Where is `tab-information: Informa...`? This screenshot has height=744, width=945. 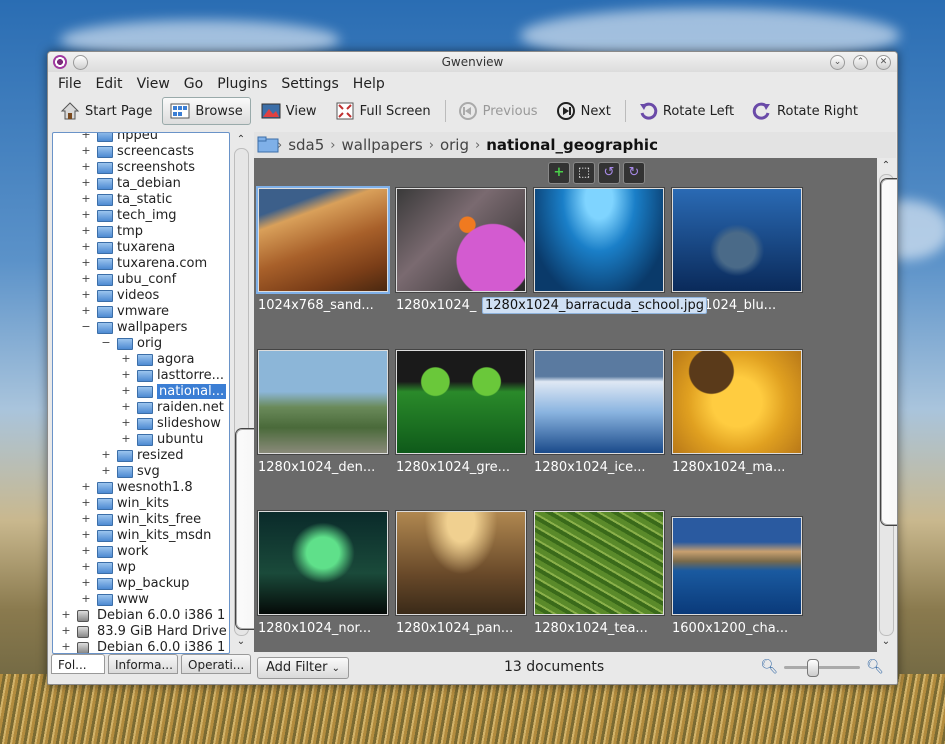 tab-information: Informa... is located at coordinates (143, 664).